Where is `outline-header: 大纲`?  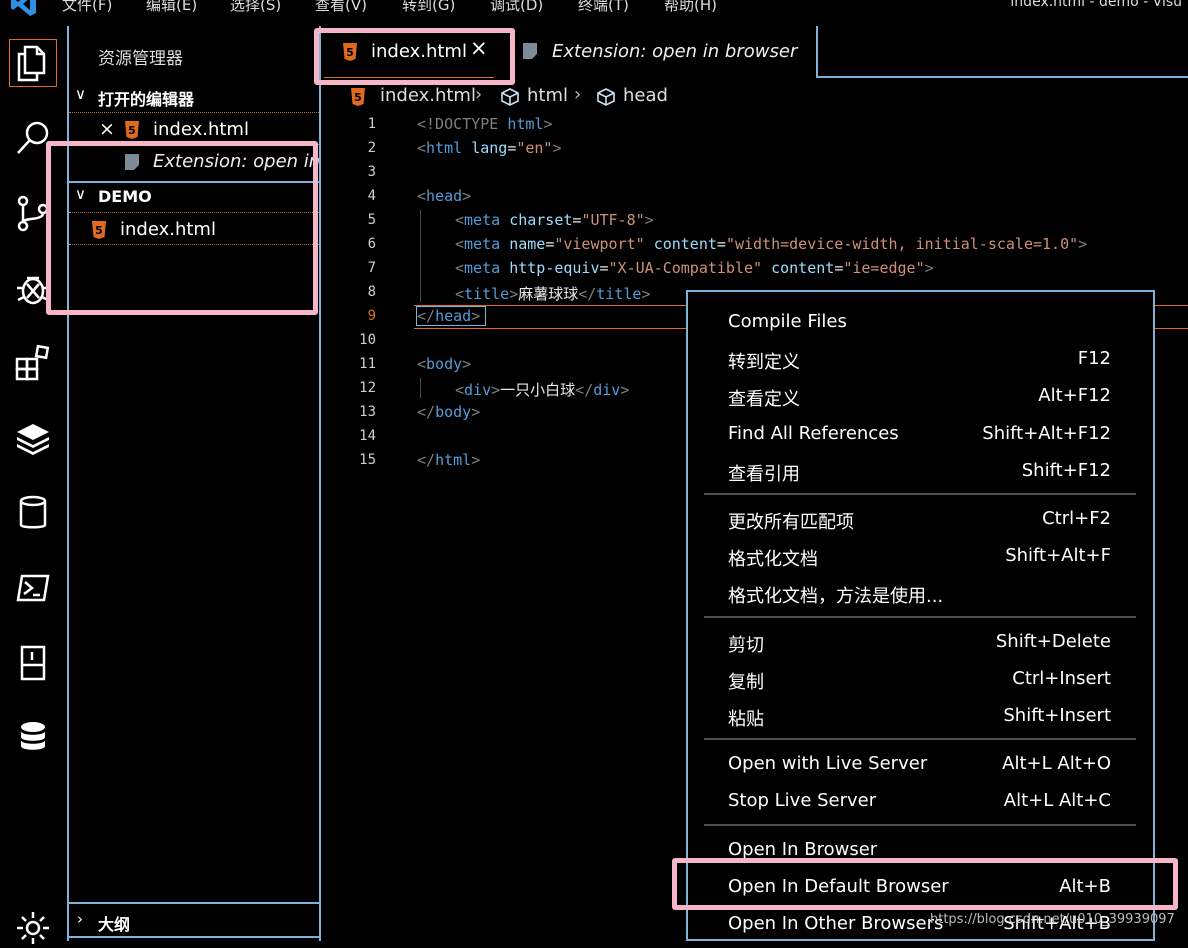
outline-header: 大纲 is located at coordinates (114, 923).